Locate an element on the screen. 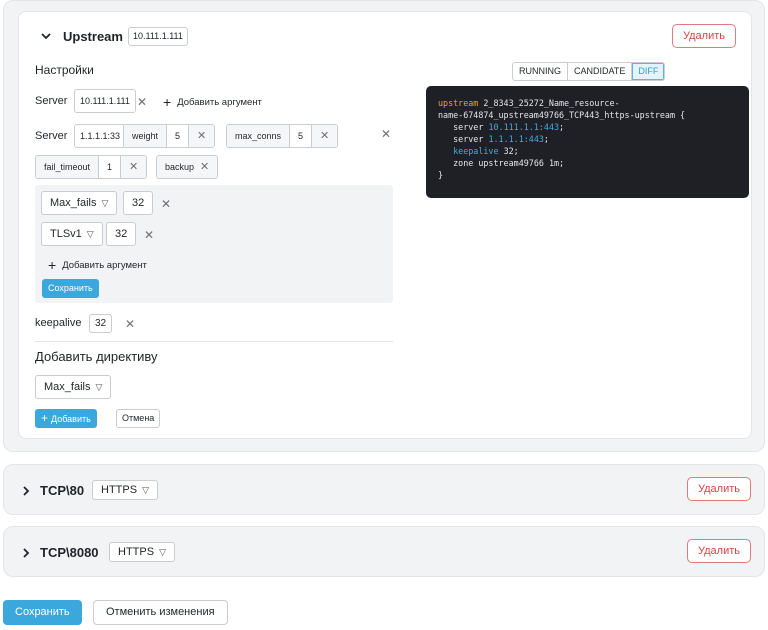  view-mode-switch: RUNNING CANDIDATE DIFF is located at coordinates (589, 71).